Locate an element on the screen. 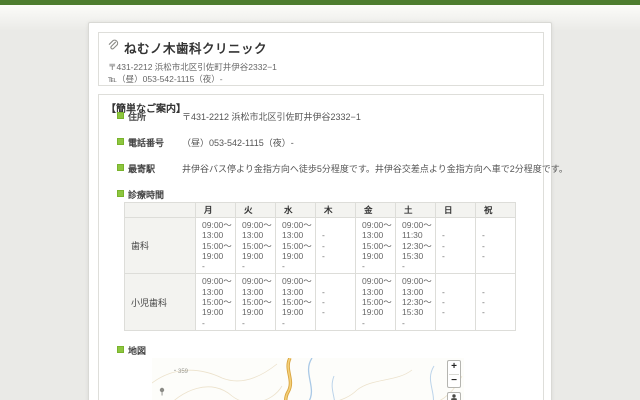 The image size is (640, 400). address-value: 〒431-2212 浜松市北区引佐町井伊谷2332−1 is located at coordinates (271, 117).